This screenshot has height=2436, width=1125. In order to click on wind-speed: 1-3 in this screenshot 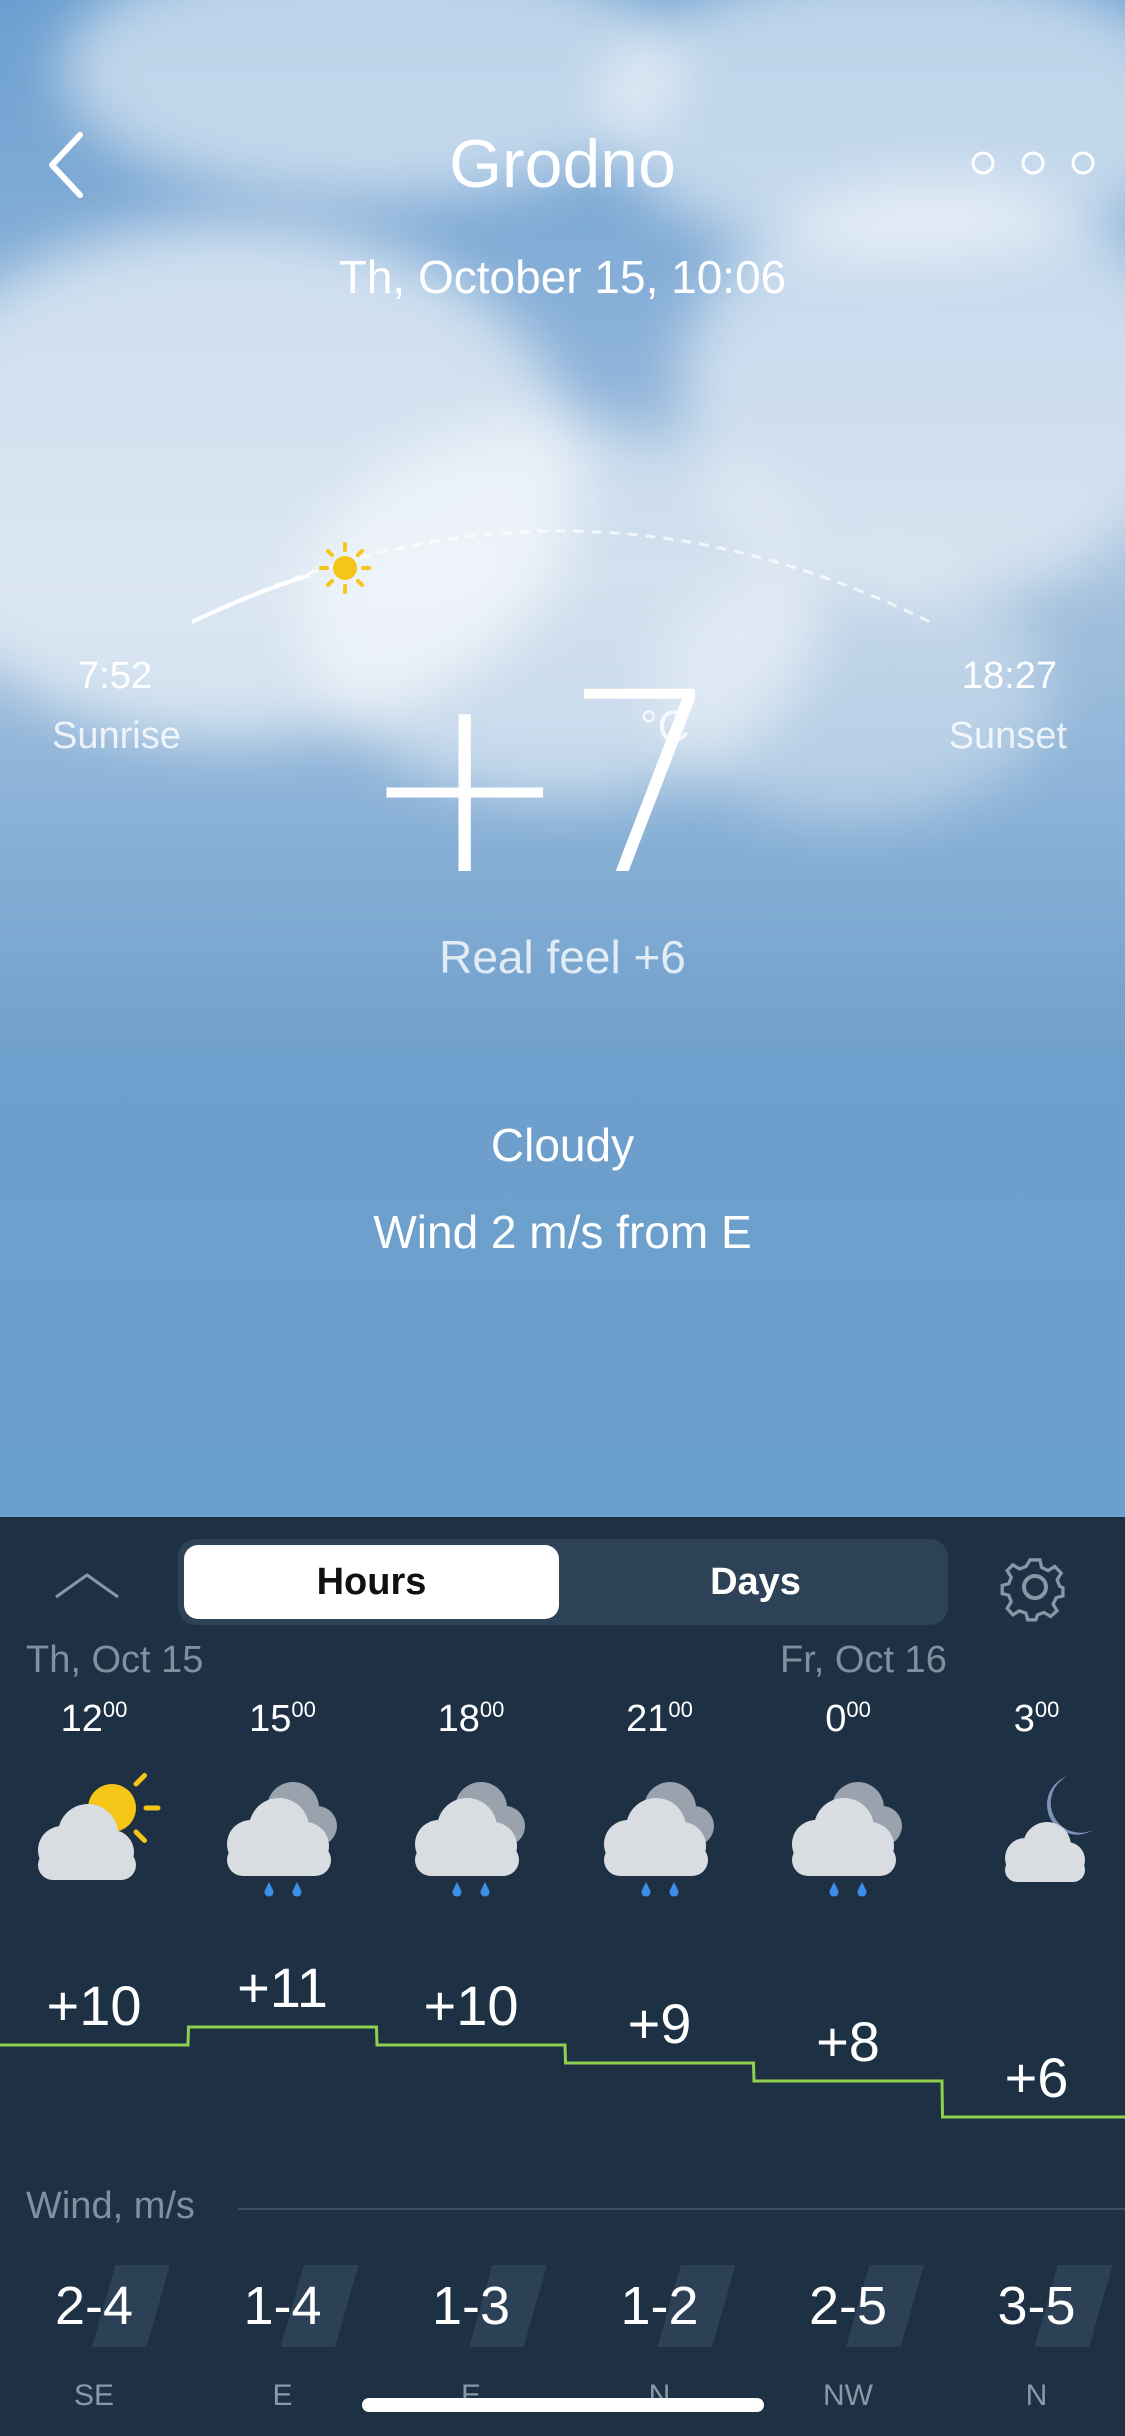, I will do `click(471, 2306)`.